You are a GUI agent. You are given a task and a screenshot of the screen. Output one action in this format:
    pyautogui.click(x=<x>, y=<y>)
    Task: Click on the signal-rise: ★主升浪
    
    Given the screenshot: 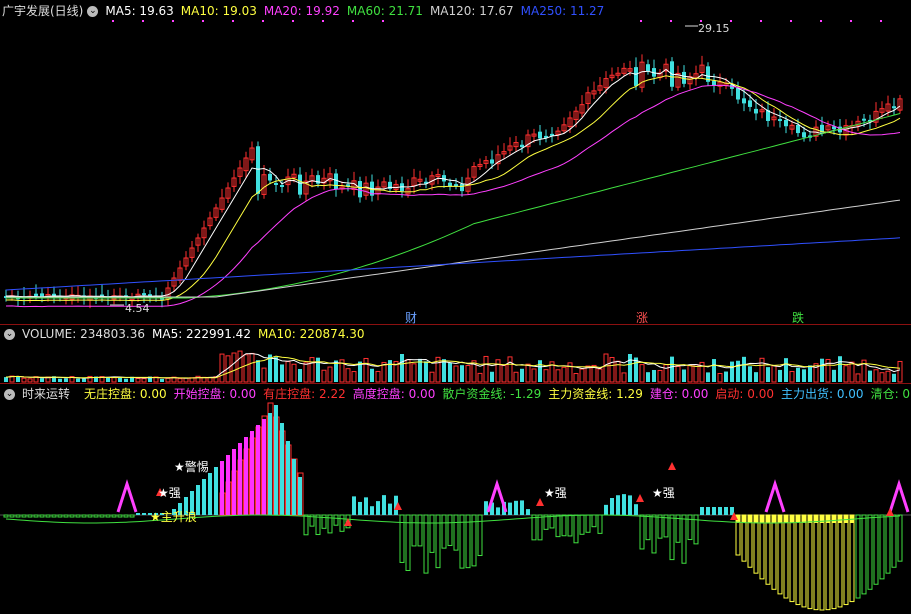 What is the action you would take?
    pyautogui.click(x=173, y=517)
    